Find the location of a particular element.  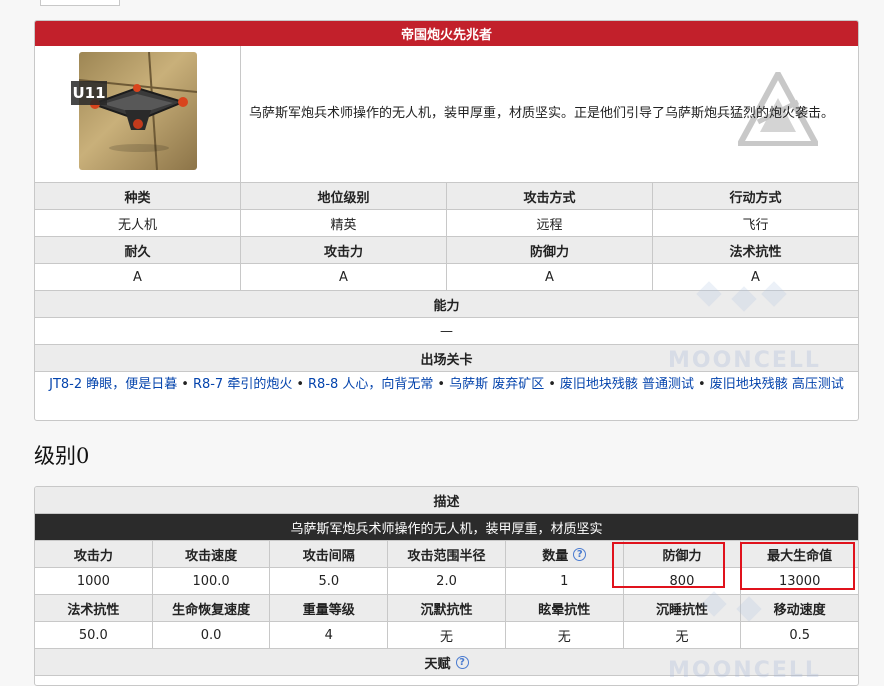

header-endurance: 耐久 is located at coordinates (138, 250).